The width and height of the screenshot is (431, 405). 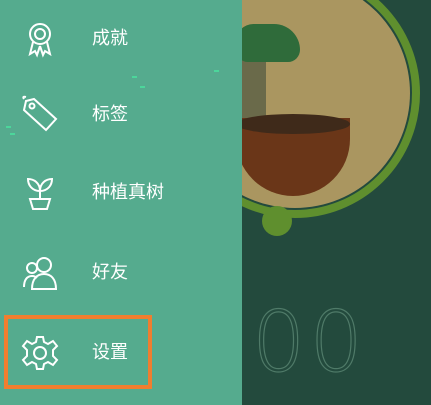 What do you see at coordinates (40, 273) in the screenshot?
I see `friends-icon` at bounding box center [40, 273].